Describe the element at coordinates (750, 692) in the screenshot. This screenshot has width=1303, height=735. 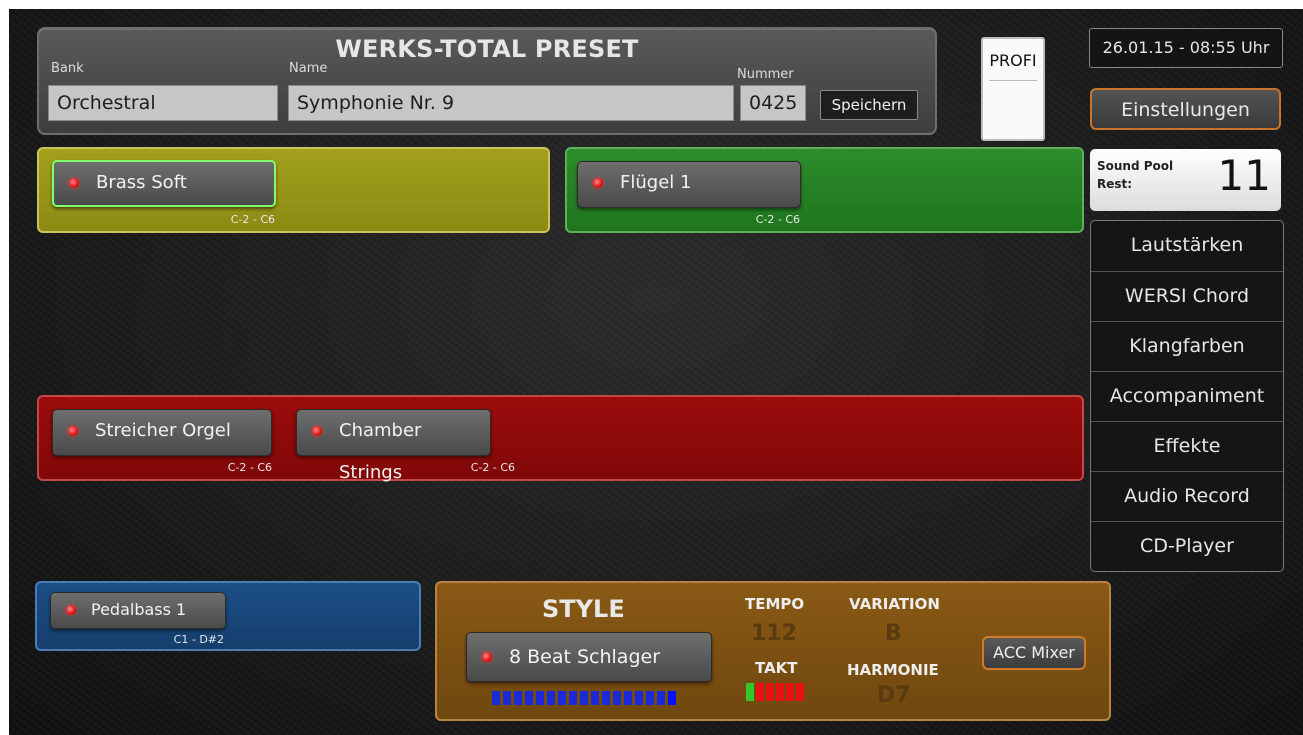
I see `takt-beat-active` at that location.